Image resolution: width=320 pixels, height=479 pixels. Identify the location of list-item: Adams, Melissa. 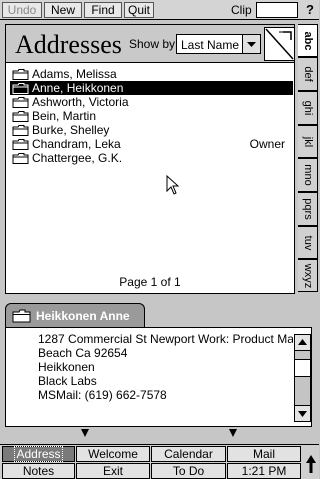
(151, 74).